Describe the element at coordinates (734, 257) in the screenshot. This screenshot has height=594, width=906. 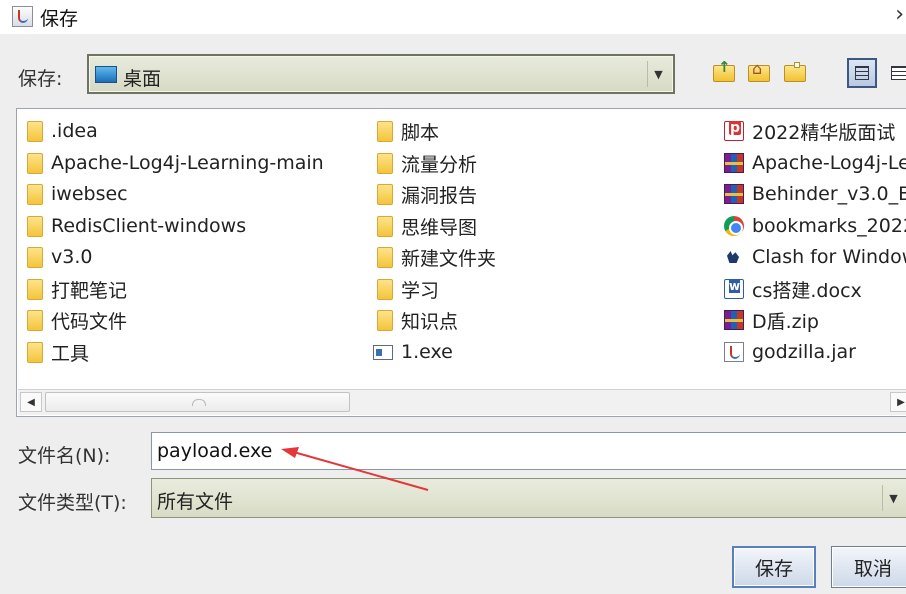
I see `clash-app-icon` at that location.